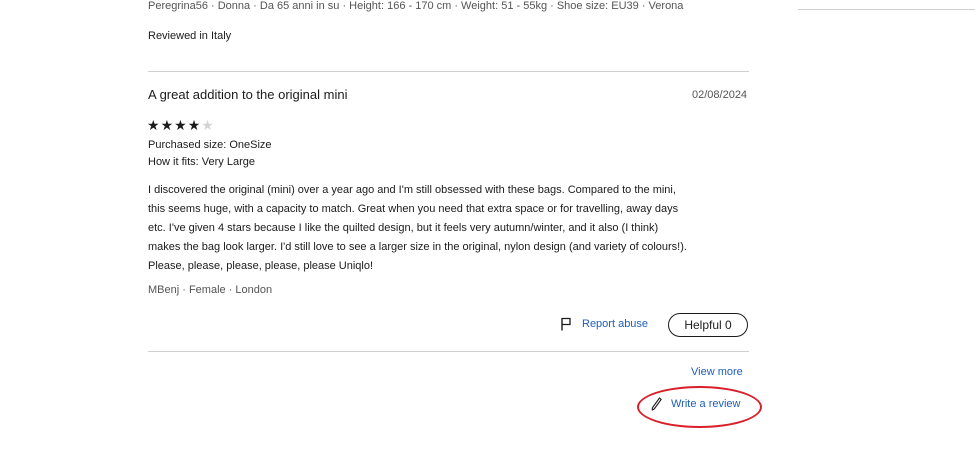  What do you see at coordinates (208, 125) in the screenshot?
I see `star-empty-icon: ★` at bounding box center [208, 125].